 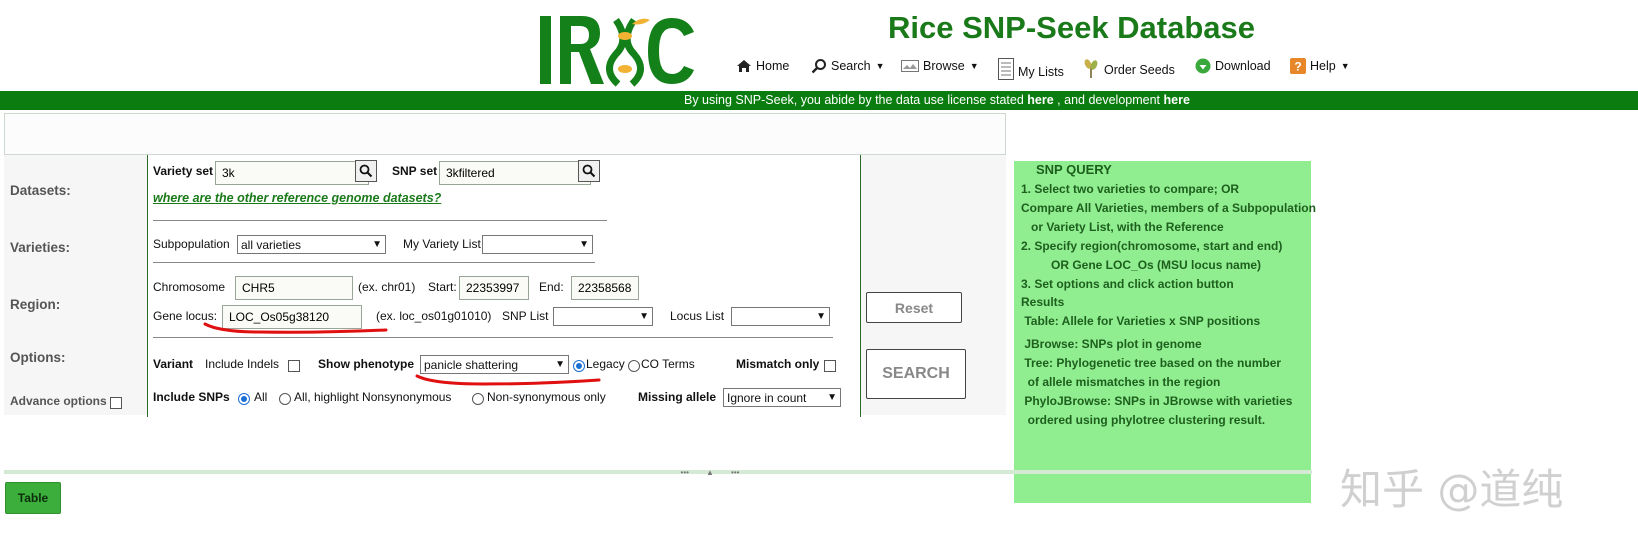 What do you see at coordinates (525, 316) in the screenshot?
I see `snp-list-label: SNP List` at bounding box center [525, 316].